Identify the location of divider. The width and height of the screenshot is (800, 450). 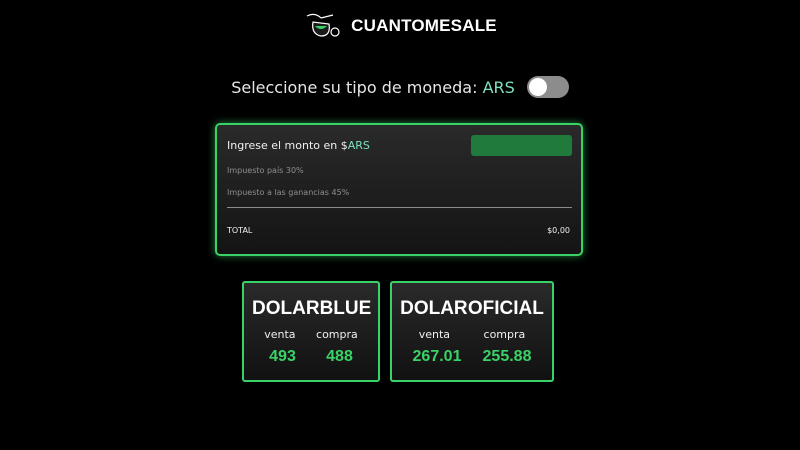
(399, 207).